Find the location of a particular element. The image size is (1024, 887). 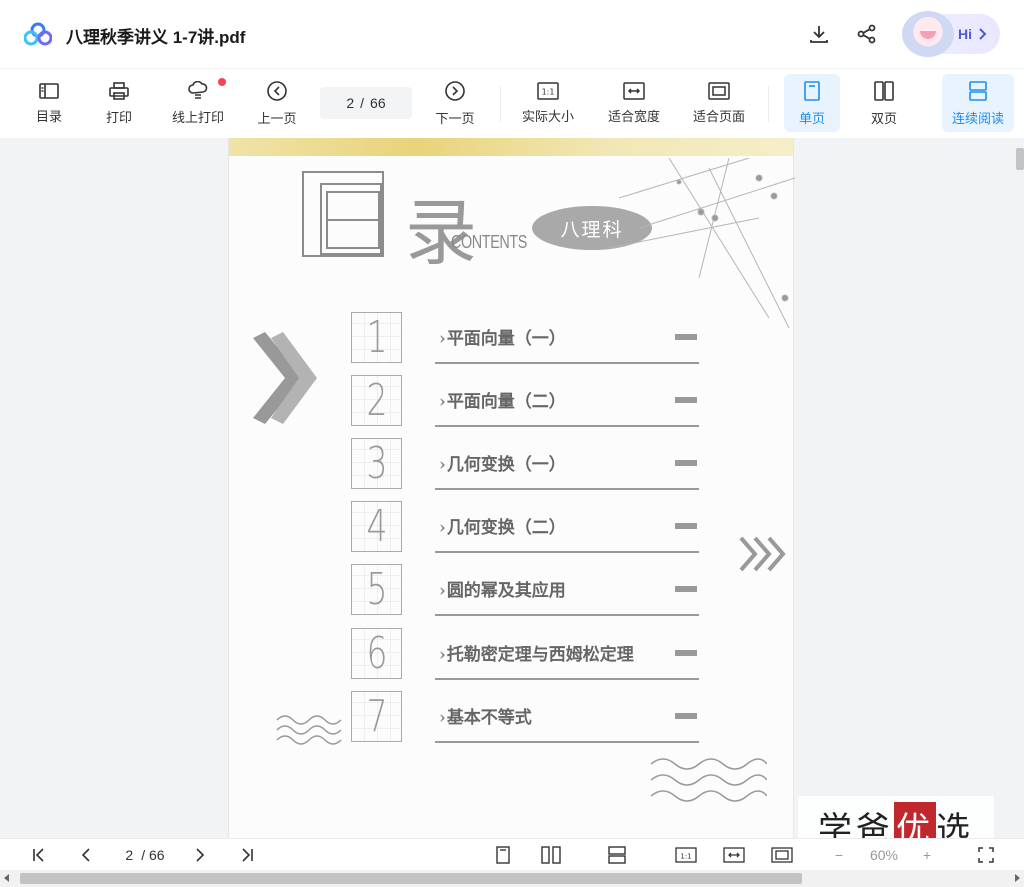

heading-en: CONTENTS is located at coordinates (489, 242).